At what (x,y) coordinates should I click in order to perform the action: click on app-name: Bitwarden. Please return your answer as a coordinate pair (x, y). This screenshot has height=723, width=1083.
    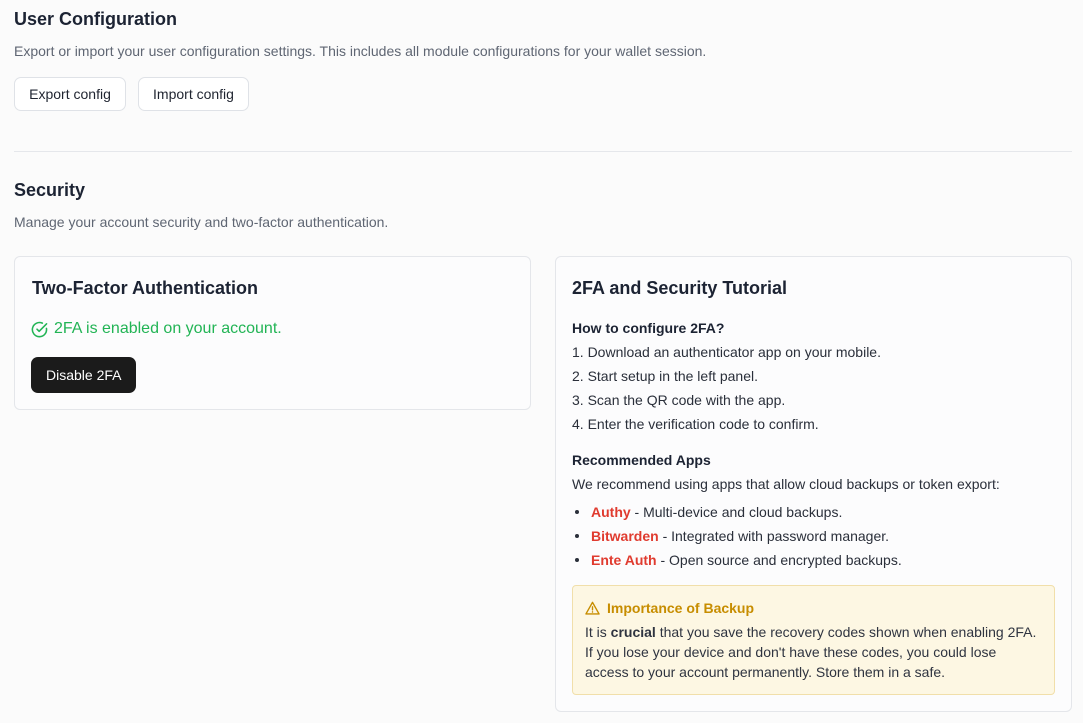
    Looking at the image, I should click on (625, 536).